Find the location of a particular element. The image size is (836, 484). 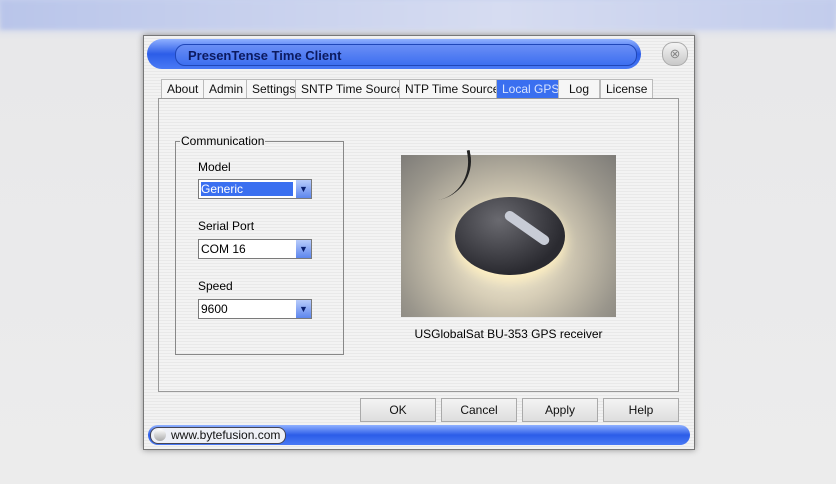

website-link: www.bytefusion.com is located at coordinates (218, 435).